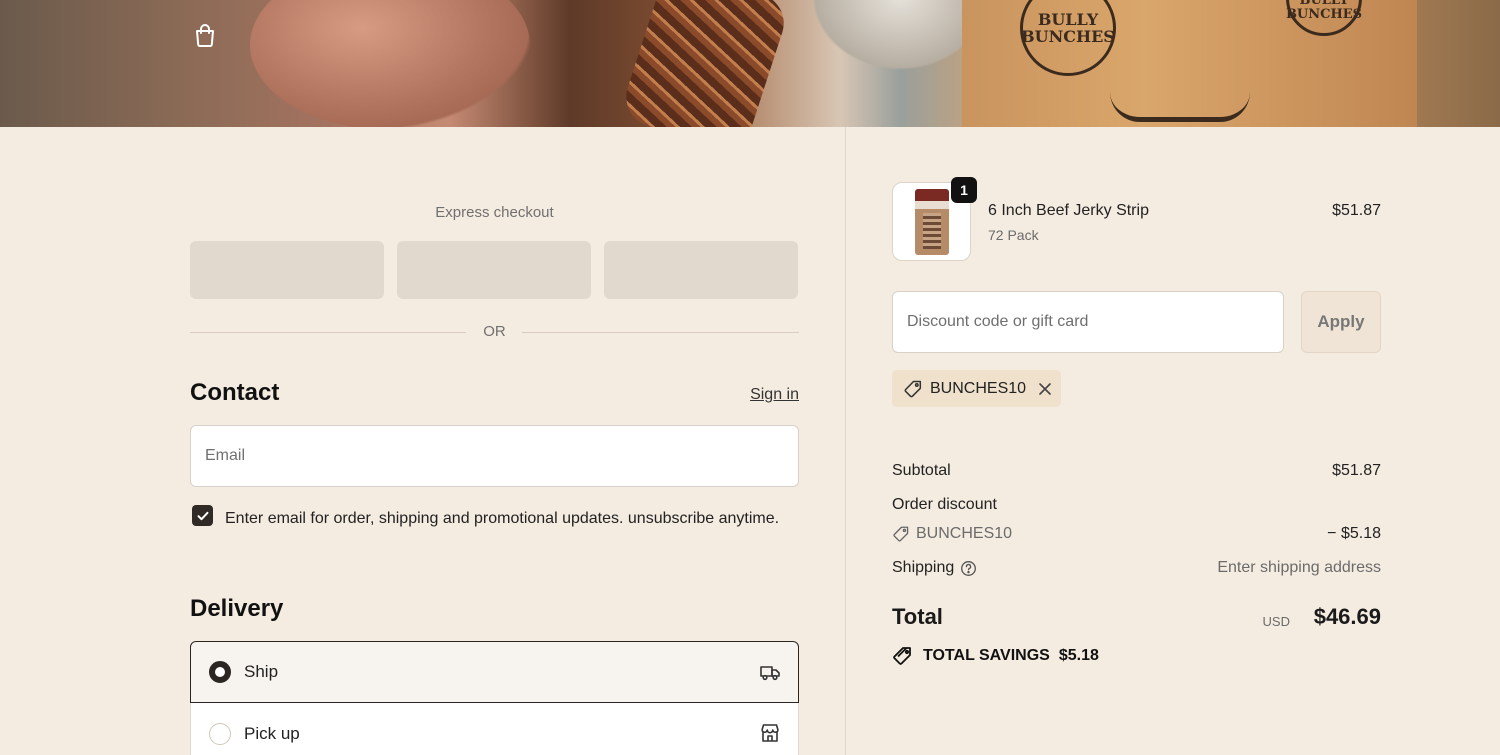  I want to click on discount-value: − $5.18, so click(1354, 533).